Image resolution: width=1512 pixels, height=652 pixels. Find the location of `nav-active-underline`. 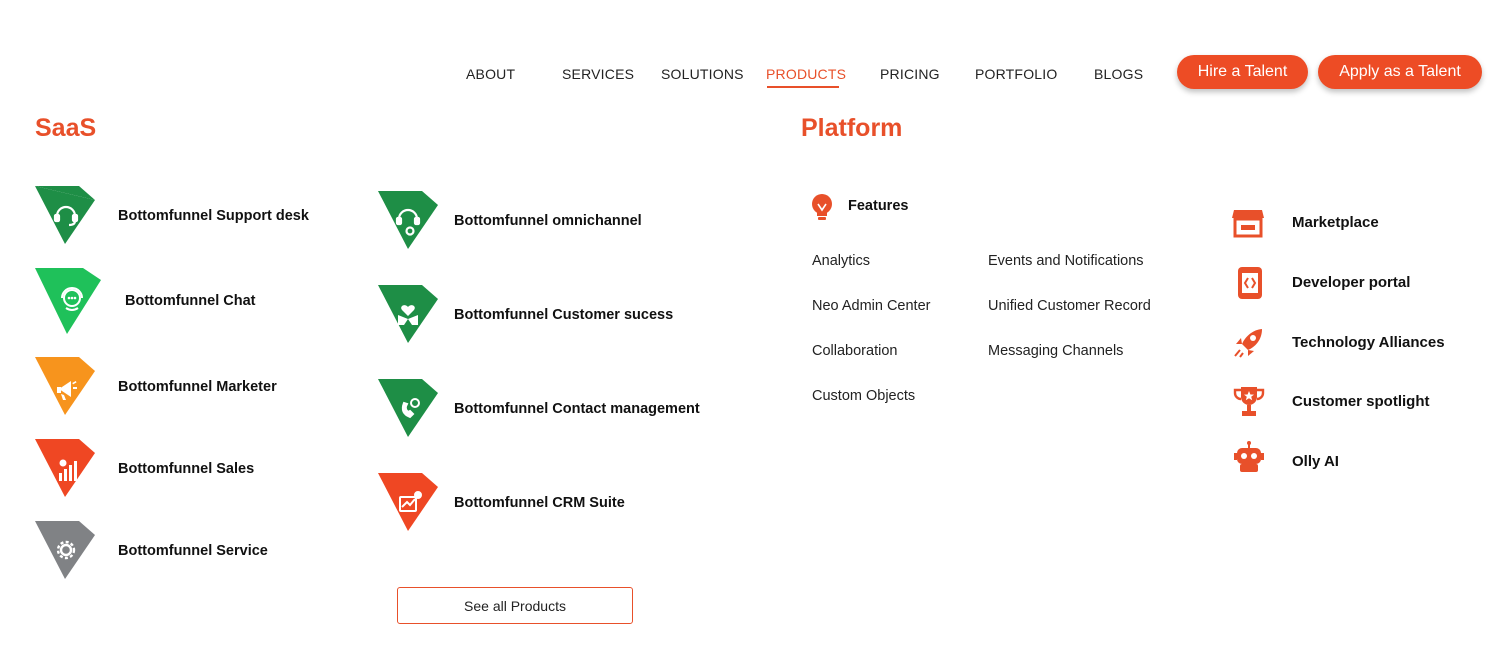

nav-active-underline is located at coordinates (803, 87).